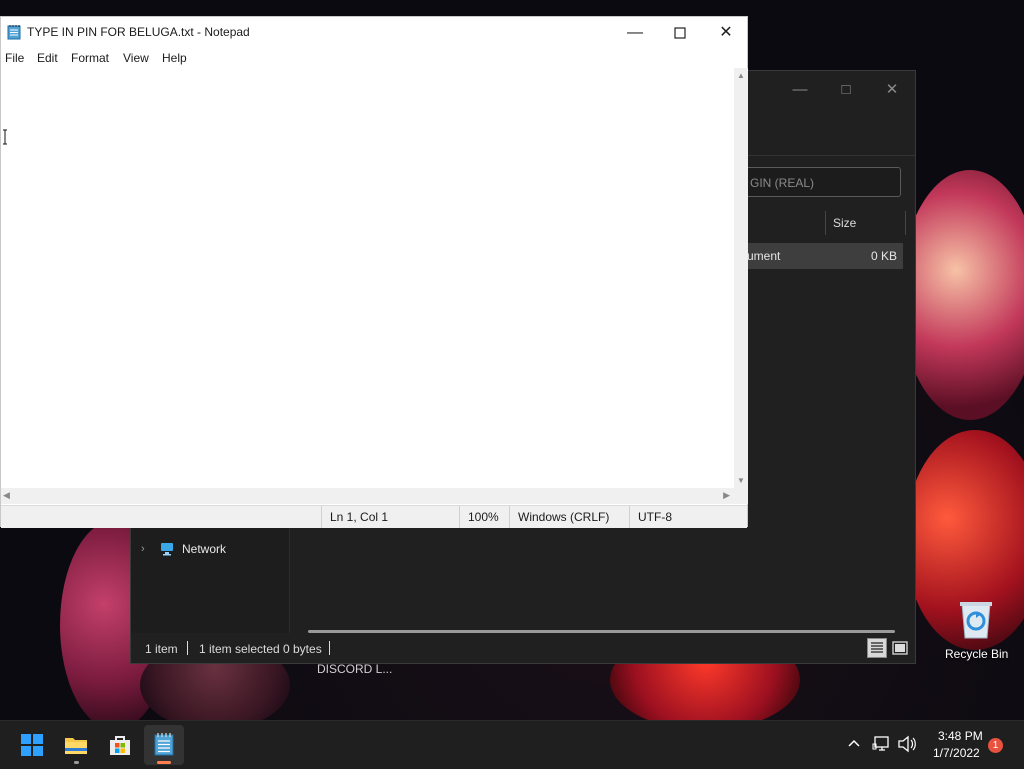  I want to click on item-count: 1 item, so click(161, 649).